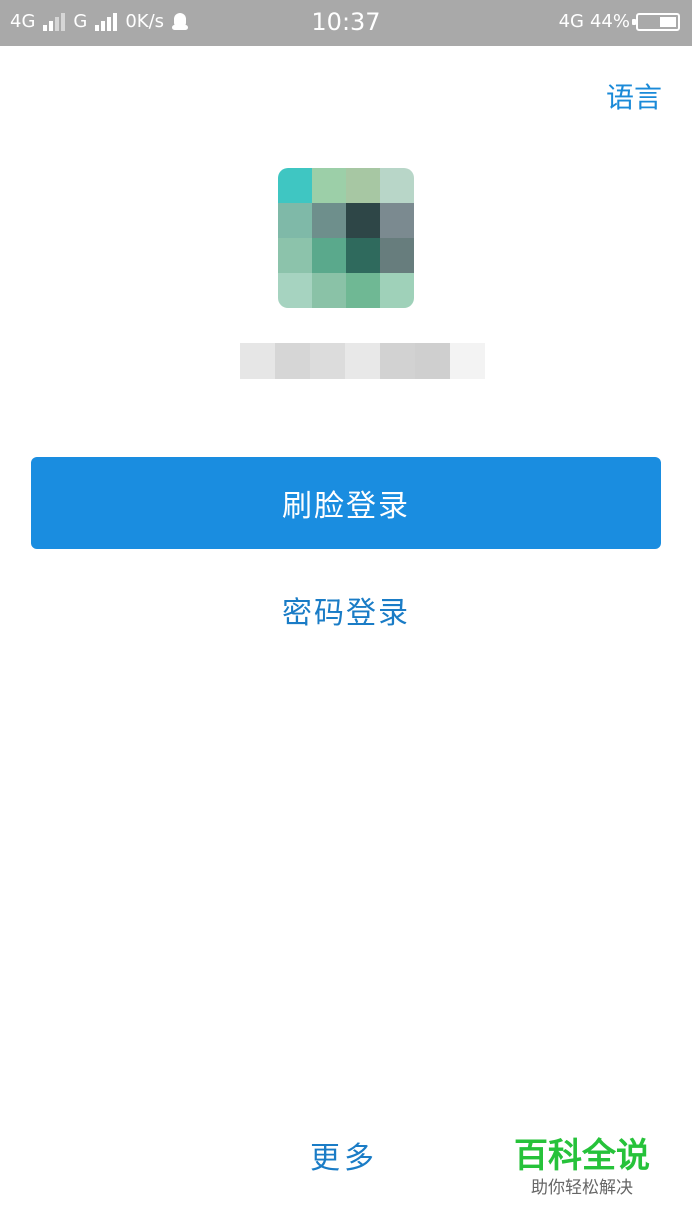 This screenshot has width=692, height=1230. I want to click on password-login-link: 密码登录, so click(346, 610).